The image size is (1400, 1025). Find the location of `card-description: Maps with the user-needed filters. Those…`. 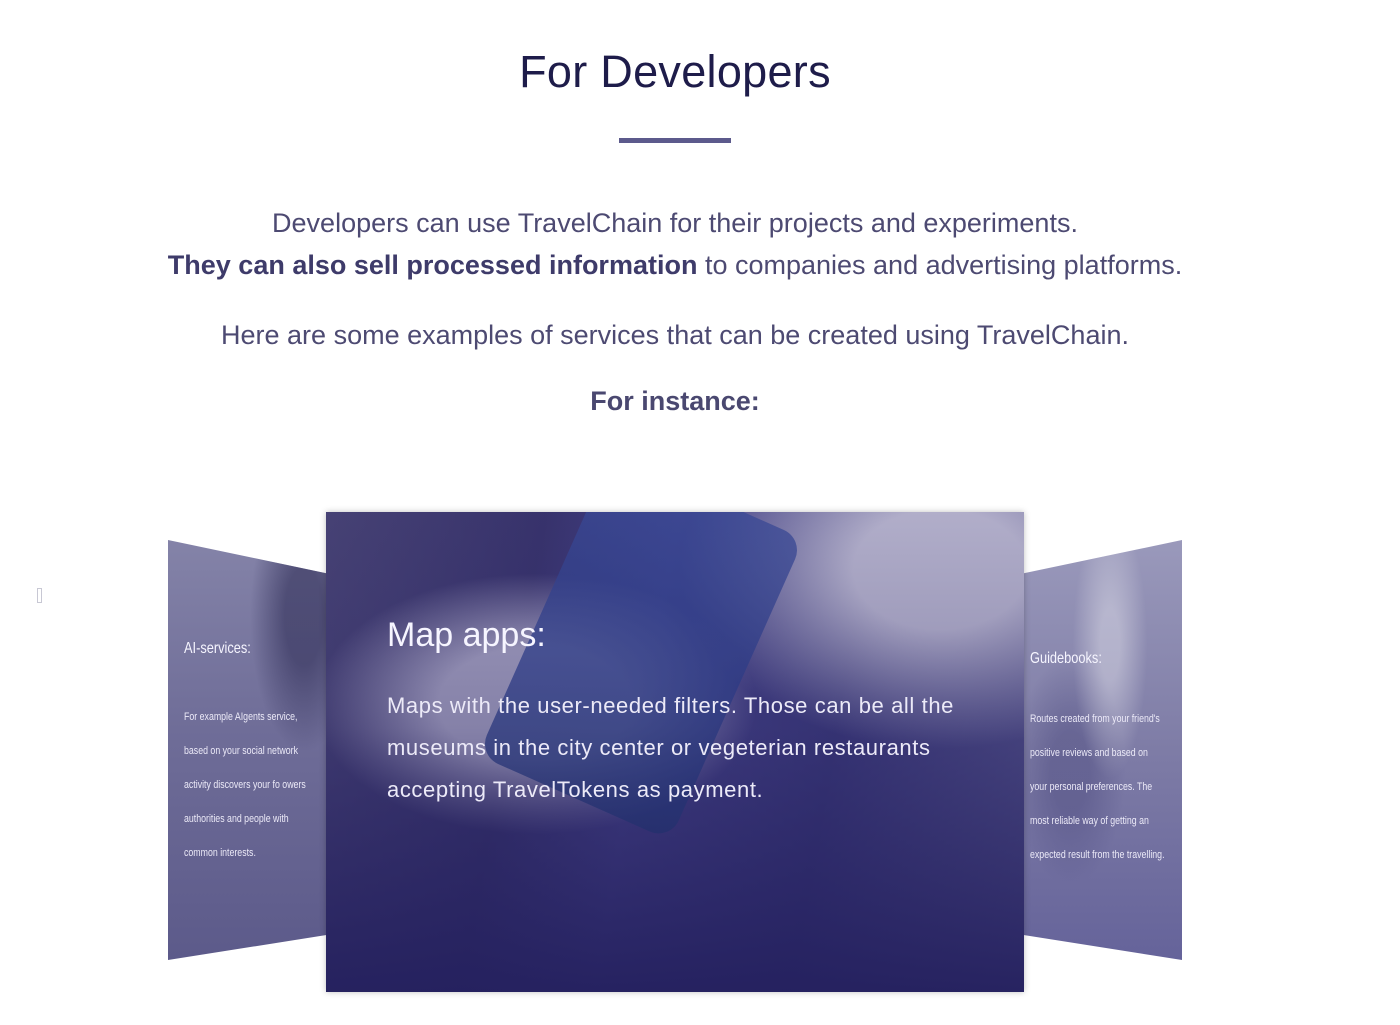

card-description: Maps with the user-needed filters. Those… is located at coordinates (671, 747).